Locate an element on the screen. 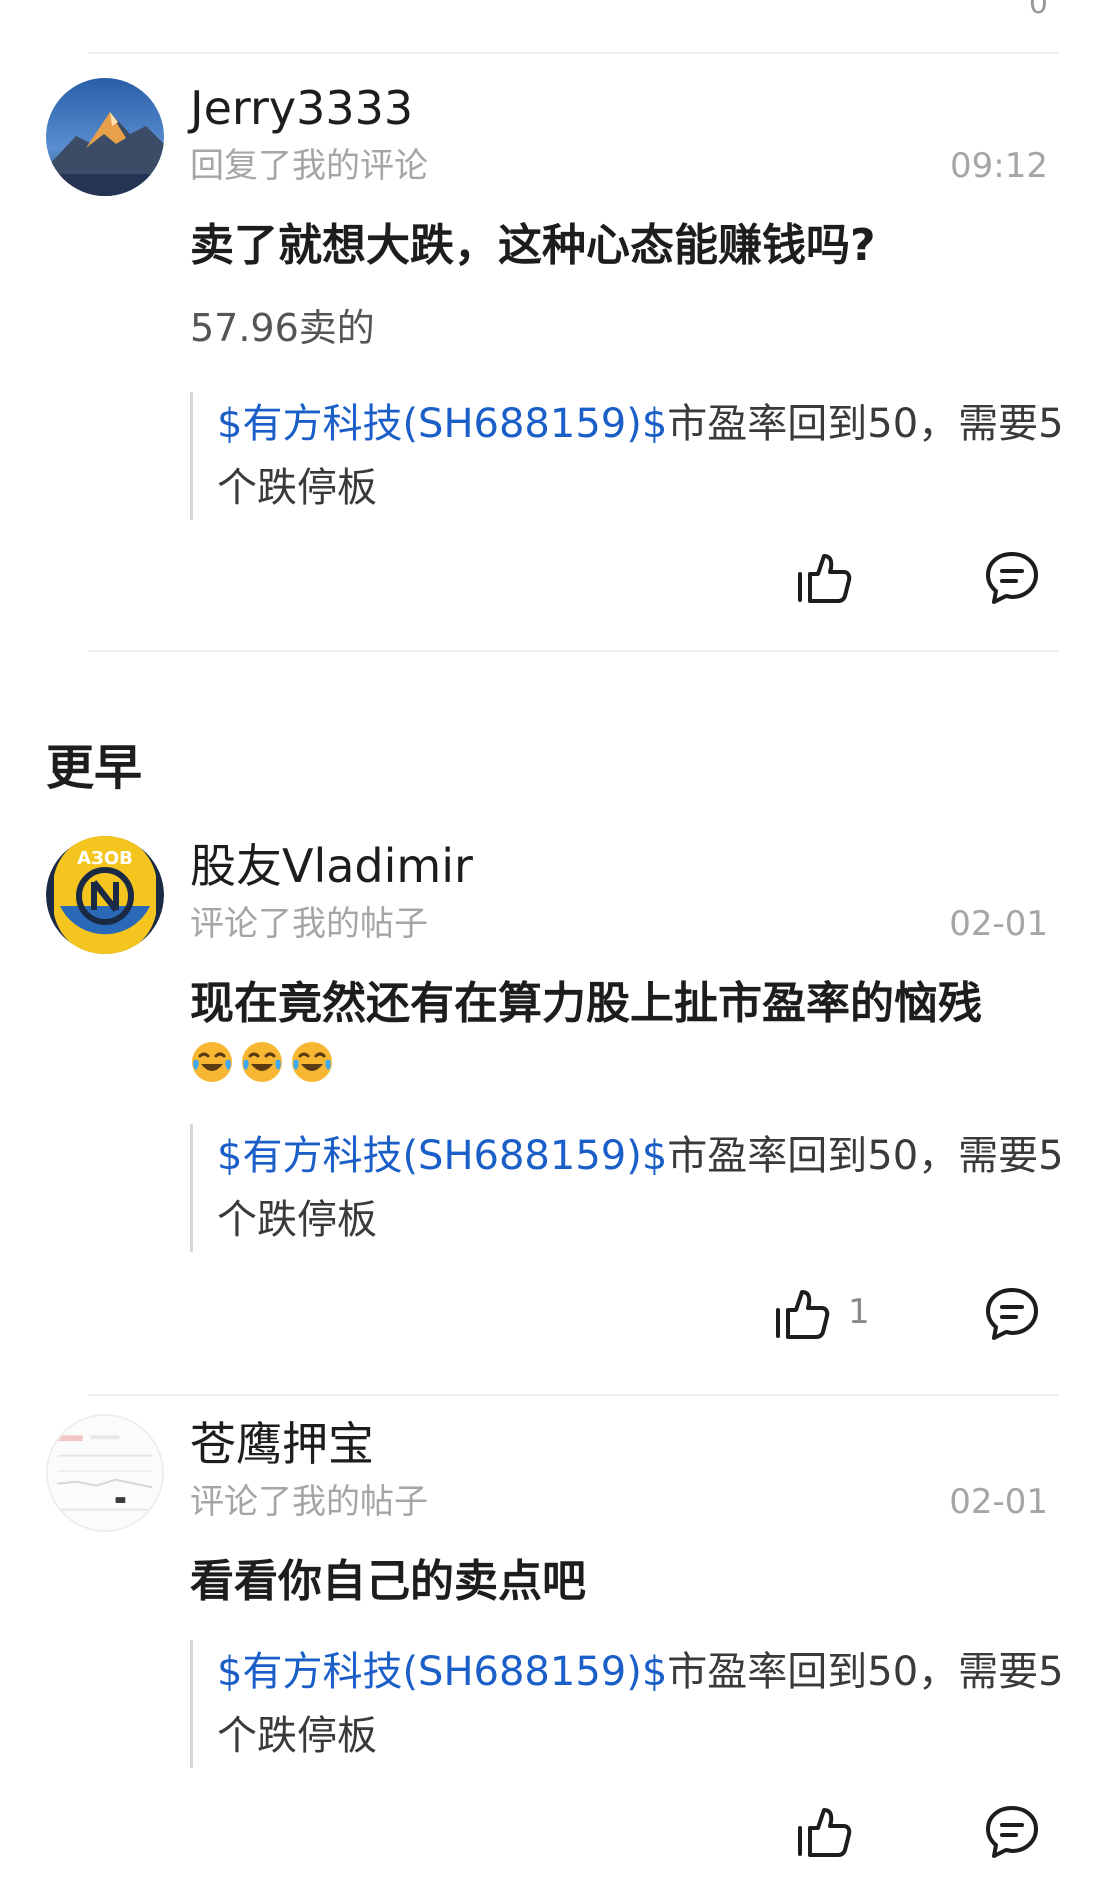  section-title: 更早 is located at coordinates (94, 768).